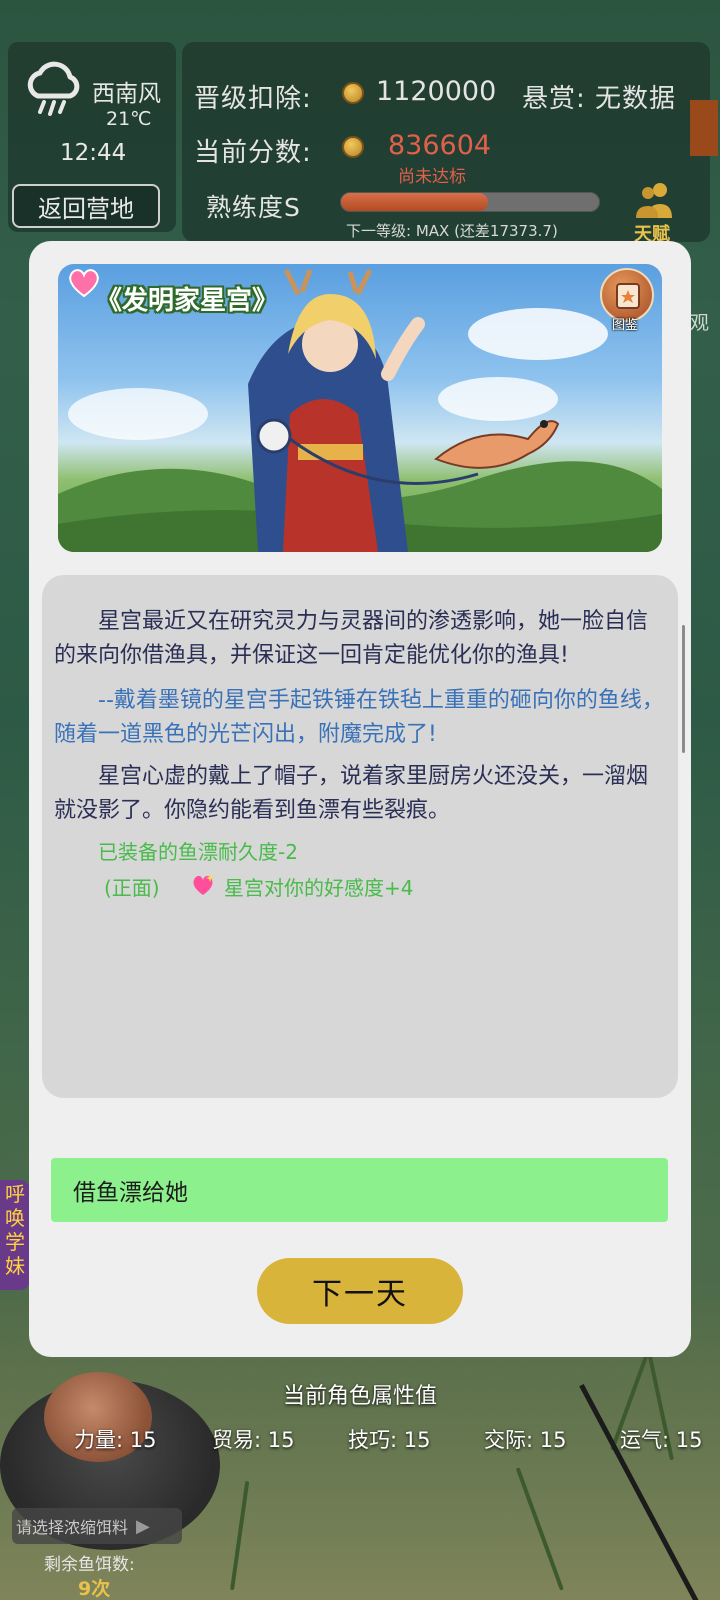 The width and height of the screenshot is (720, 1600). What do you see at coordinates (93, 153) in the screenshot?
I see `game-time: 12:44` at bounding box center [93, 153].